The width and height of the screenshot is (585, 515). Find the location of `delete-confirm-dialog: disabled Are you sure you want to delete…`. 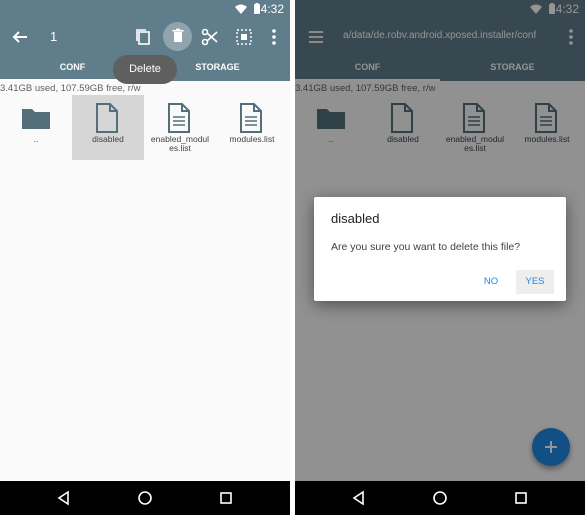

delete-confirm-dialog: disabled Are you sure you want to delete… is located at coordinates (440, 249).